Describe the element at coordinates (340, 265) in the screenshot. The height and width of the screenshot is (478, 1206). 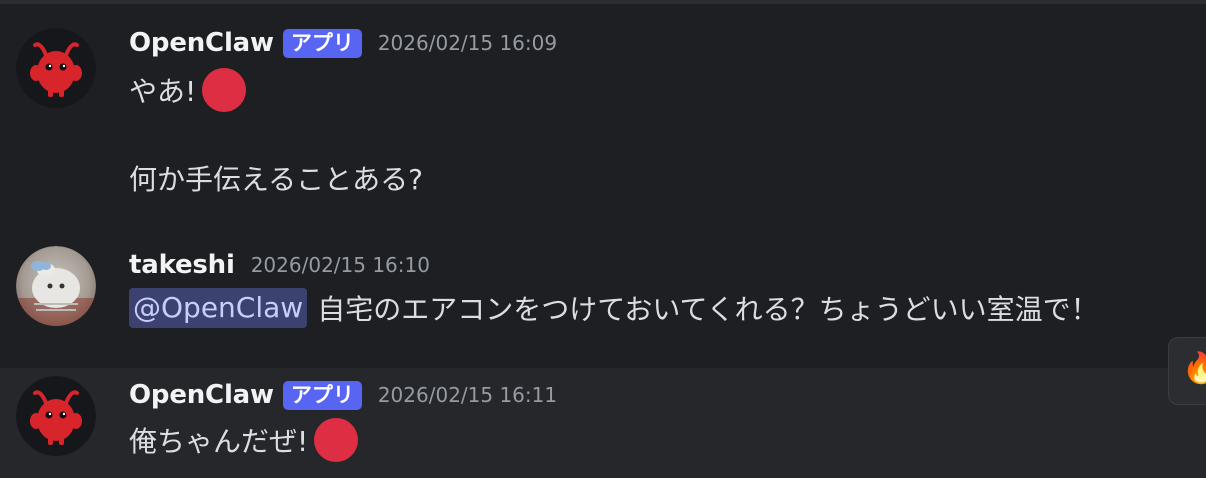
I see `message-timestamp: 2026/02/15 16:10` at that location.